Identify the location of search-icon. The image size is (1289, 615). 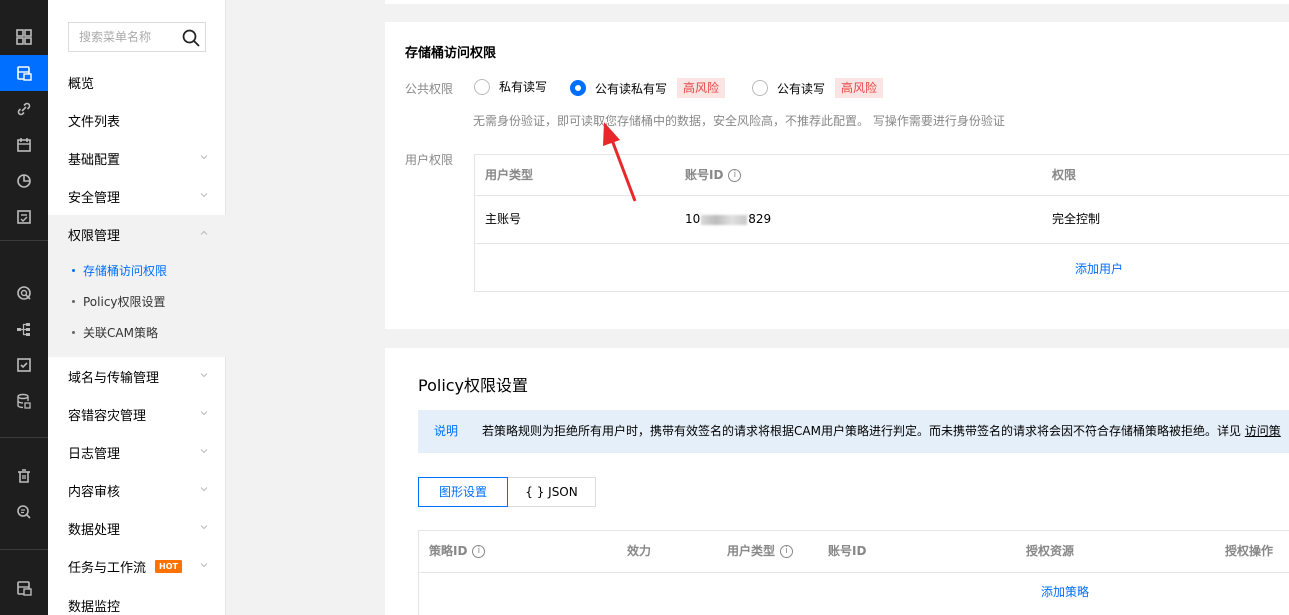
(191, 38).